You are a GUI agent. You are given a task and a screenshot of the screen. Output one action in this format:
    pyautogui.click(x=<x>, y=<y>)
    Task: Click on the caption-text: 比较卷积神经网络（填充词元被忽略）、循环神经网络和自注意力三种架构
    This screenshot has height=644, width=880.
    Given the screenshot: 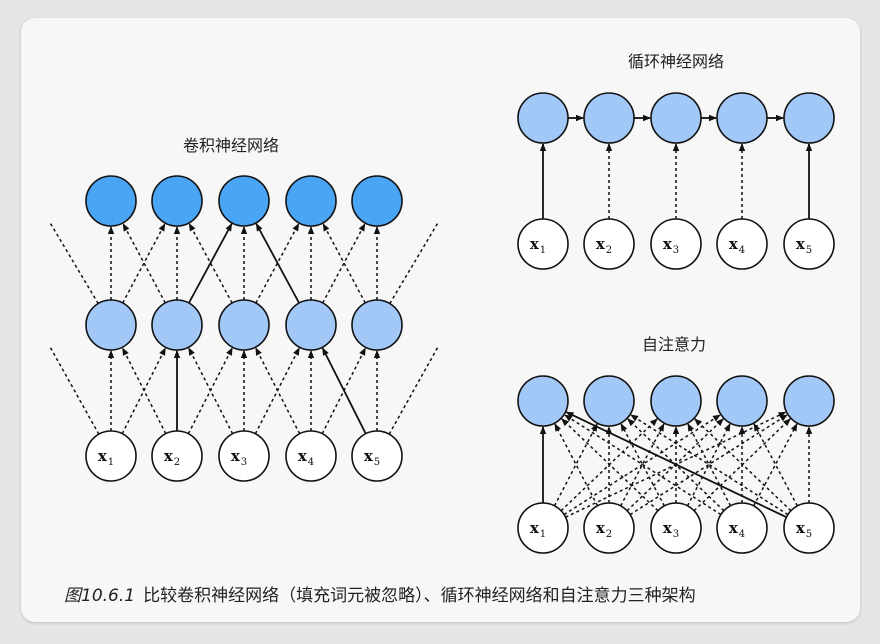 What is the action you would take?
    pyautogui.click(x=419, y=596)
    